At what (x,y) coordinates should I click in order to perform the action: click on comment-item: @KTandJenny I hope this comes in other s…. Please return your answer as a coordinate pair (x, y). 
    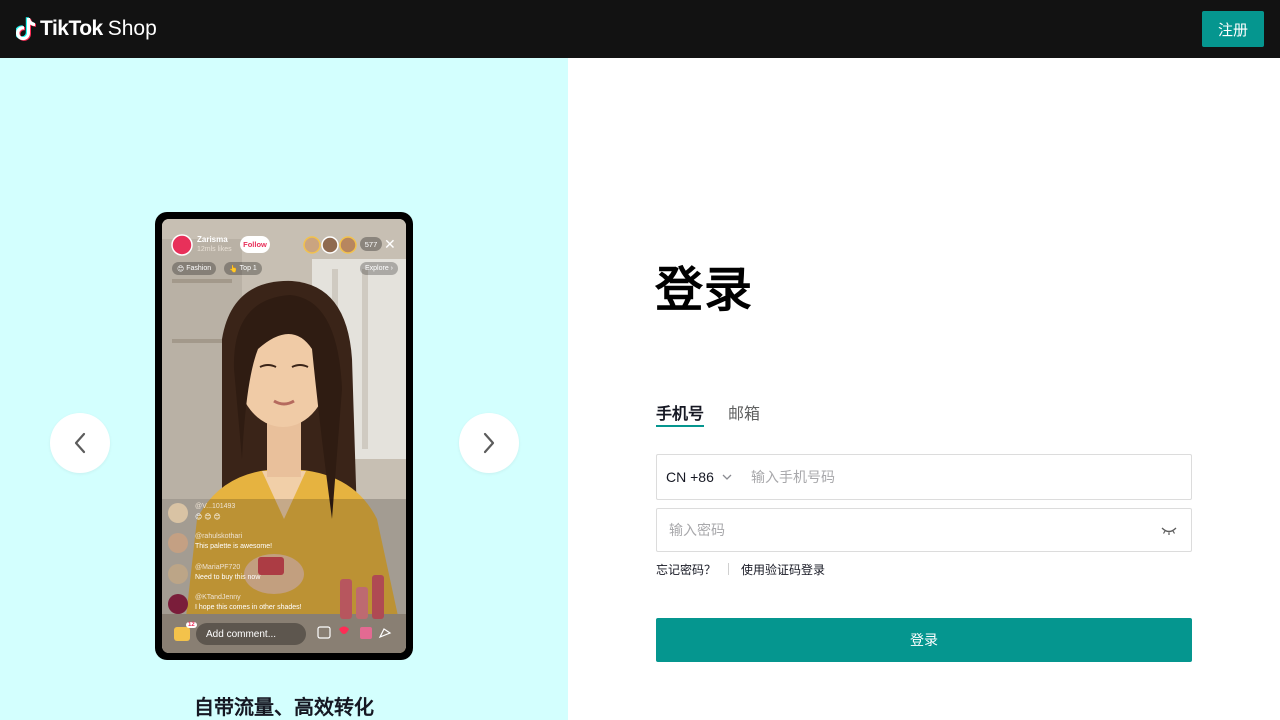
    Looking at the image, I should click on (263, 604).